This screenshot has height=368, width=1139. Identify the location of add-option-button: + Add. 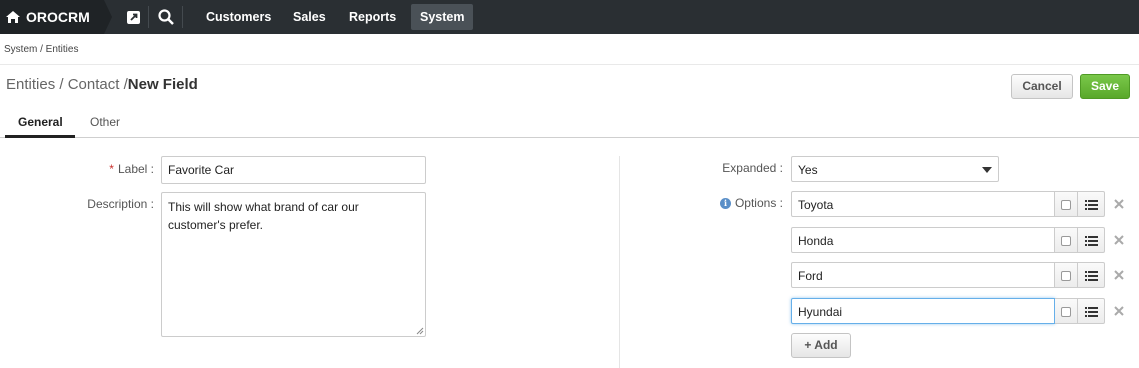
(821, 345).